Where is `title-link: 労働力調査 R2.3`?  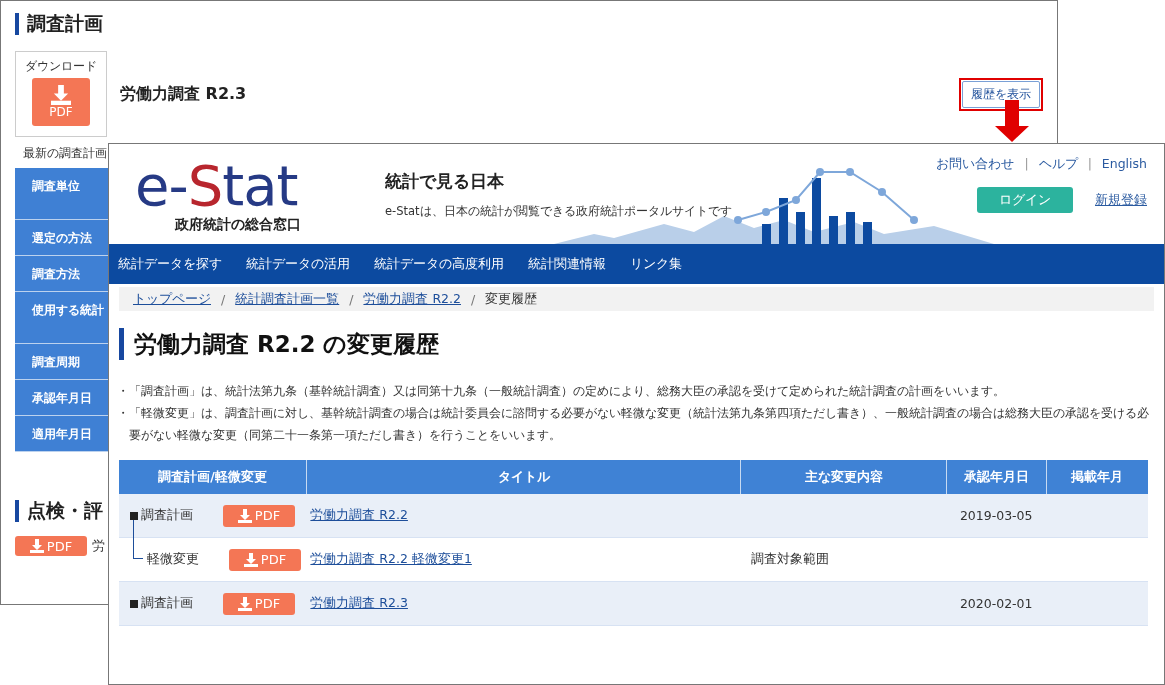
title-link: 労働力調査 R2.3 is located at coordinates (357, 602).